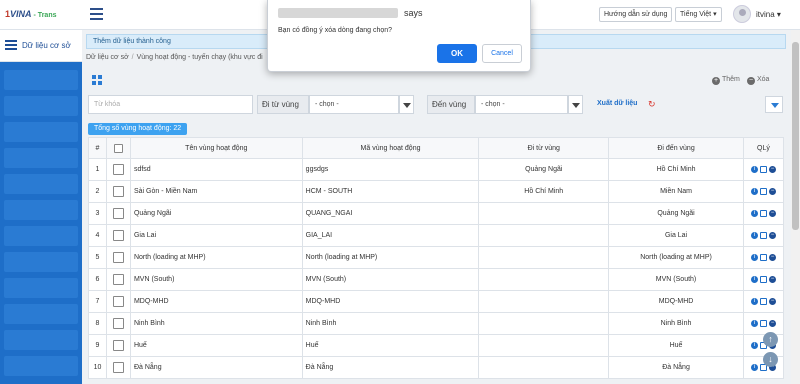 This screenshot has height=384, width=800. What do you see at coordinates (46, 45) in the screenshot?
I see `sidebar-title: Dữ liệu cơ sở` at bounding box center [46, 45].